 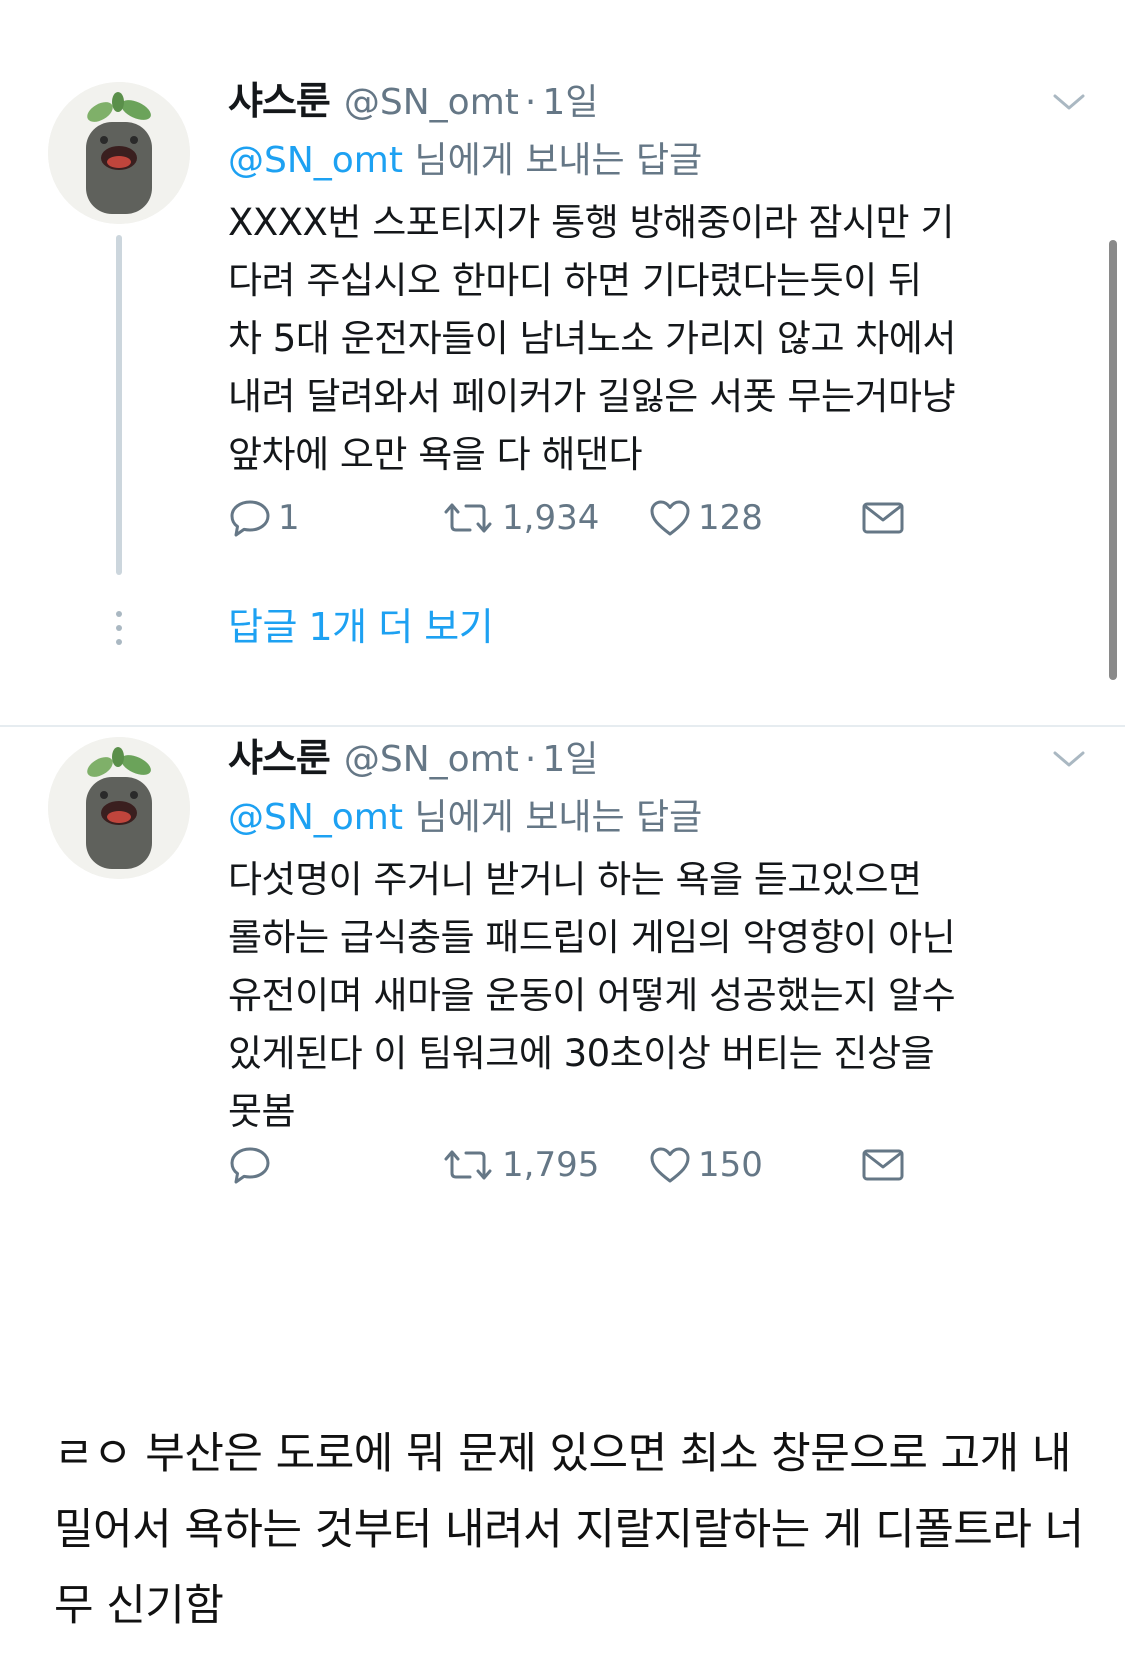 I want to click on retweet-button: 1,795, so click(x=519, y=1165).